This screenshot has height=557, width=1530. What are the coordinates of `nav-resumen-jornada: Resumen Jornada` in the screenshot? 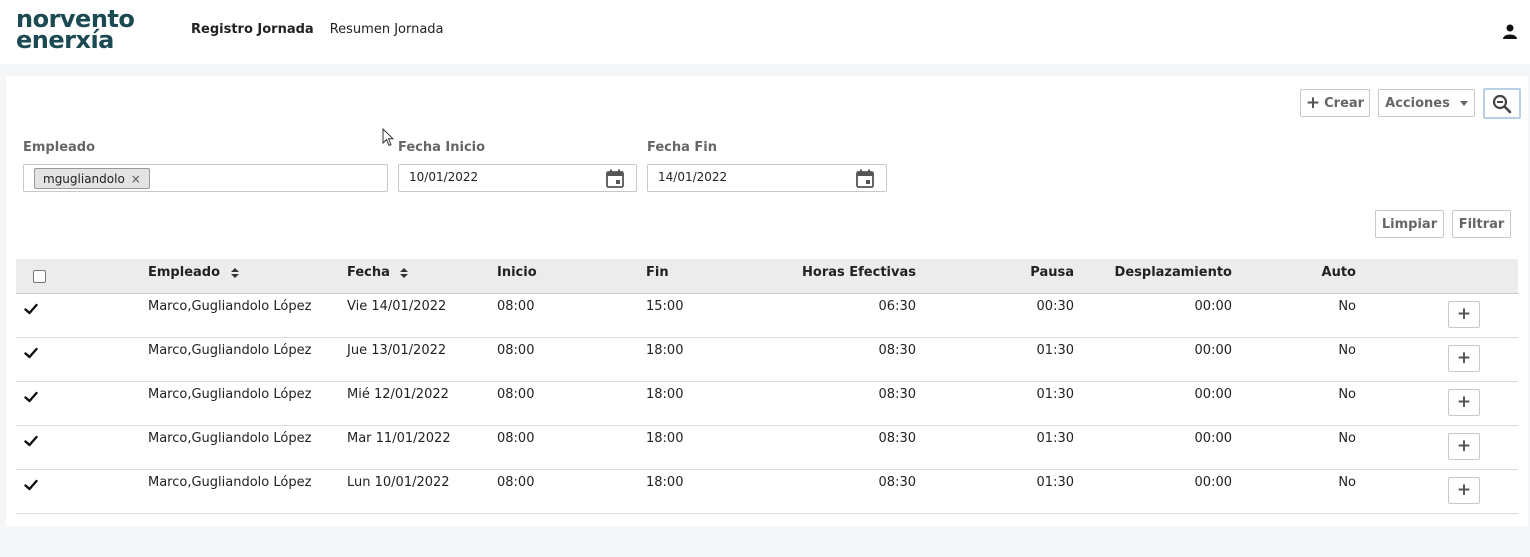 It's located at (387, 29).